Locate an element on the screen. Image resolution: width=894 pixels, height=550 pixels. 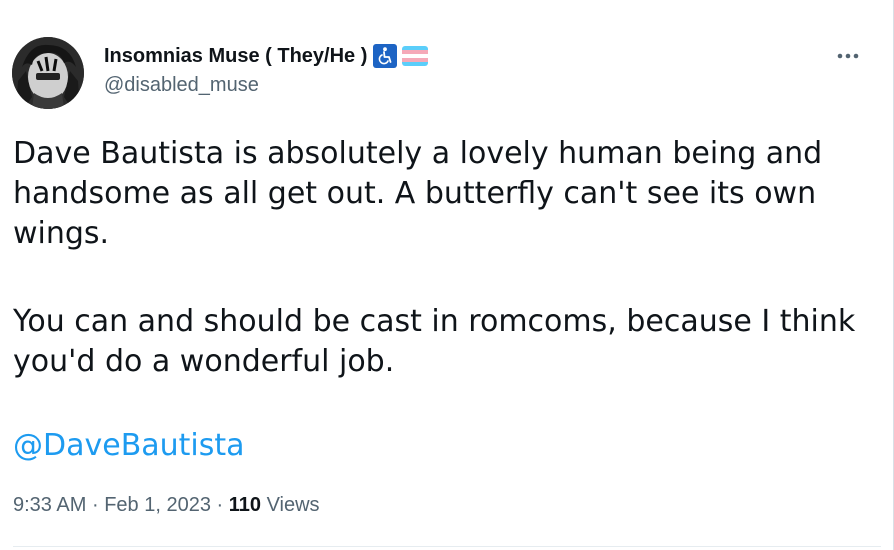
avatar is located at coordinates (48, 73).